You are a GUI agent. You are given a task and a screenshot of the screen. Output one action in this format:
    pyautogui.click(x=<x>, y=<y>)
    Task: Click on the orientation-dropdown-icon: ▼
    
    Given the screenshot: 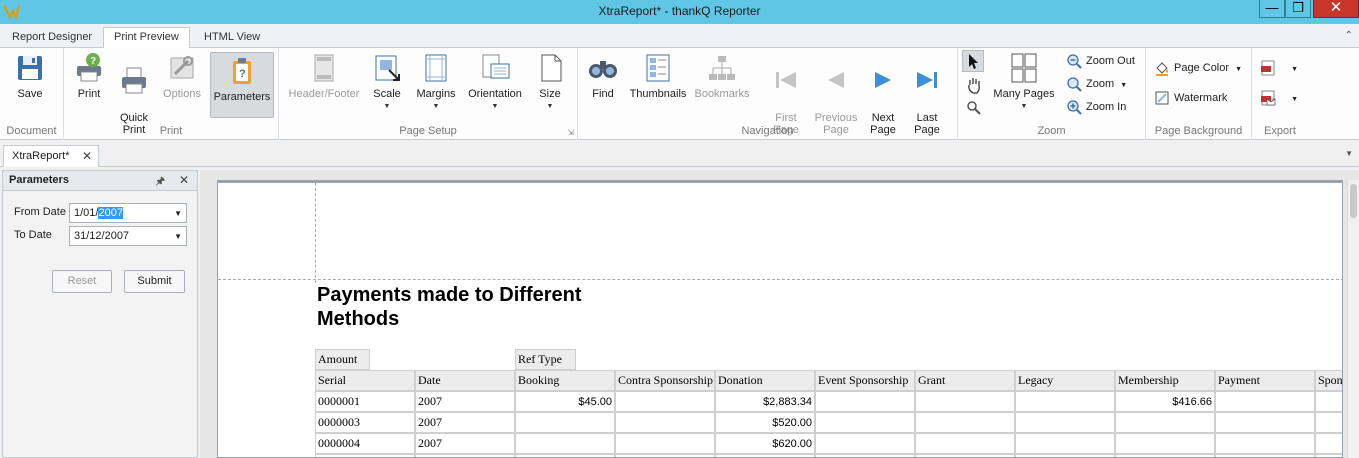 What is the action you would take?
    pyautogui.click(x=495, y=106)
    